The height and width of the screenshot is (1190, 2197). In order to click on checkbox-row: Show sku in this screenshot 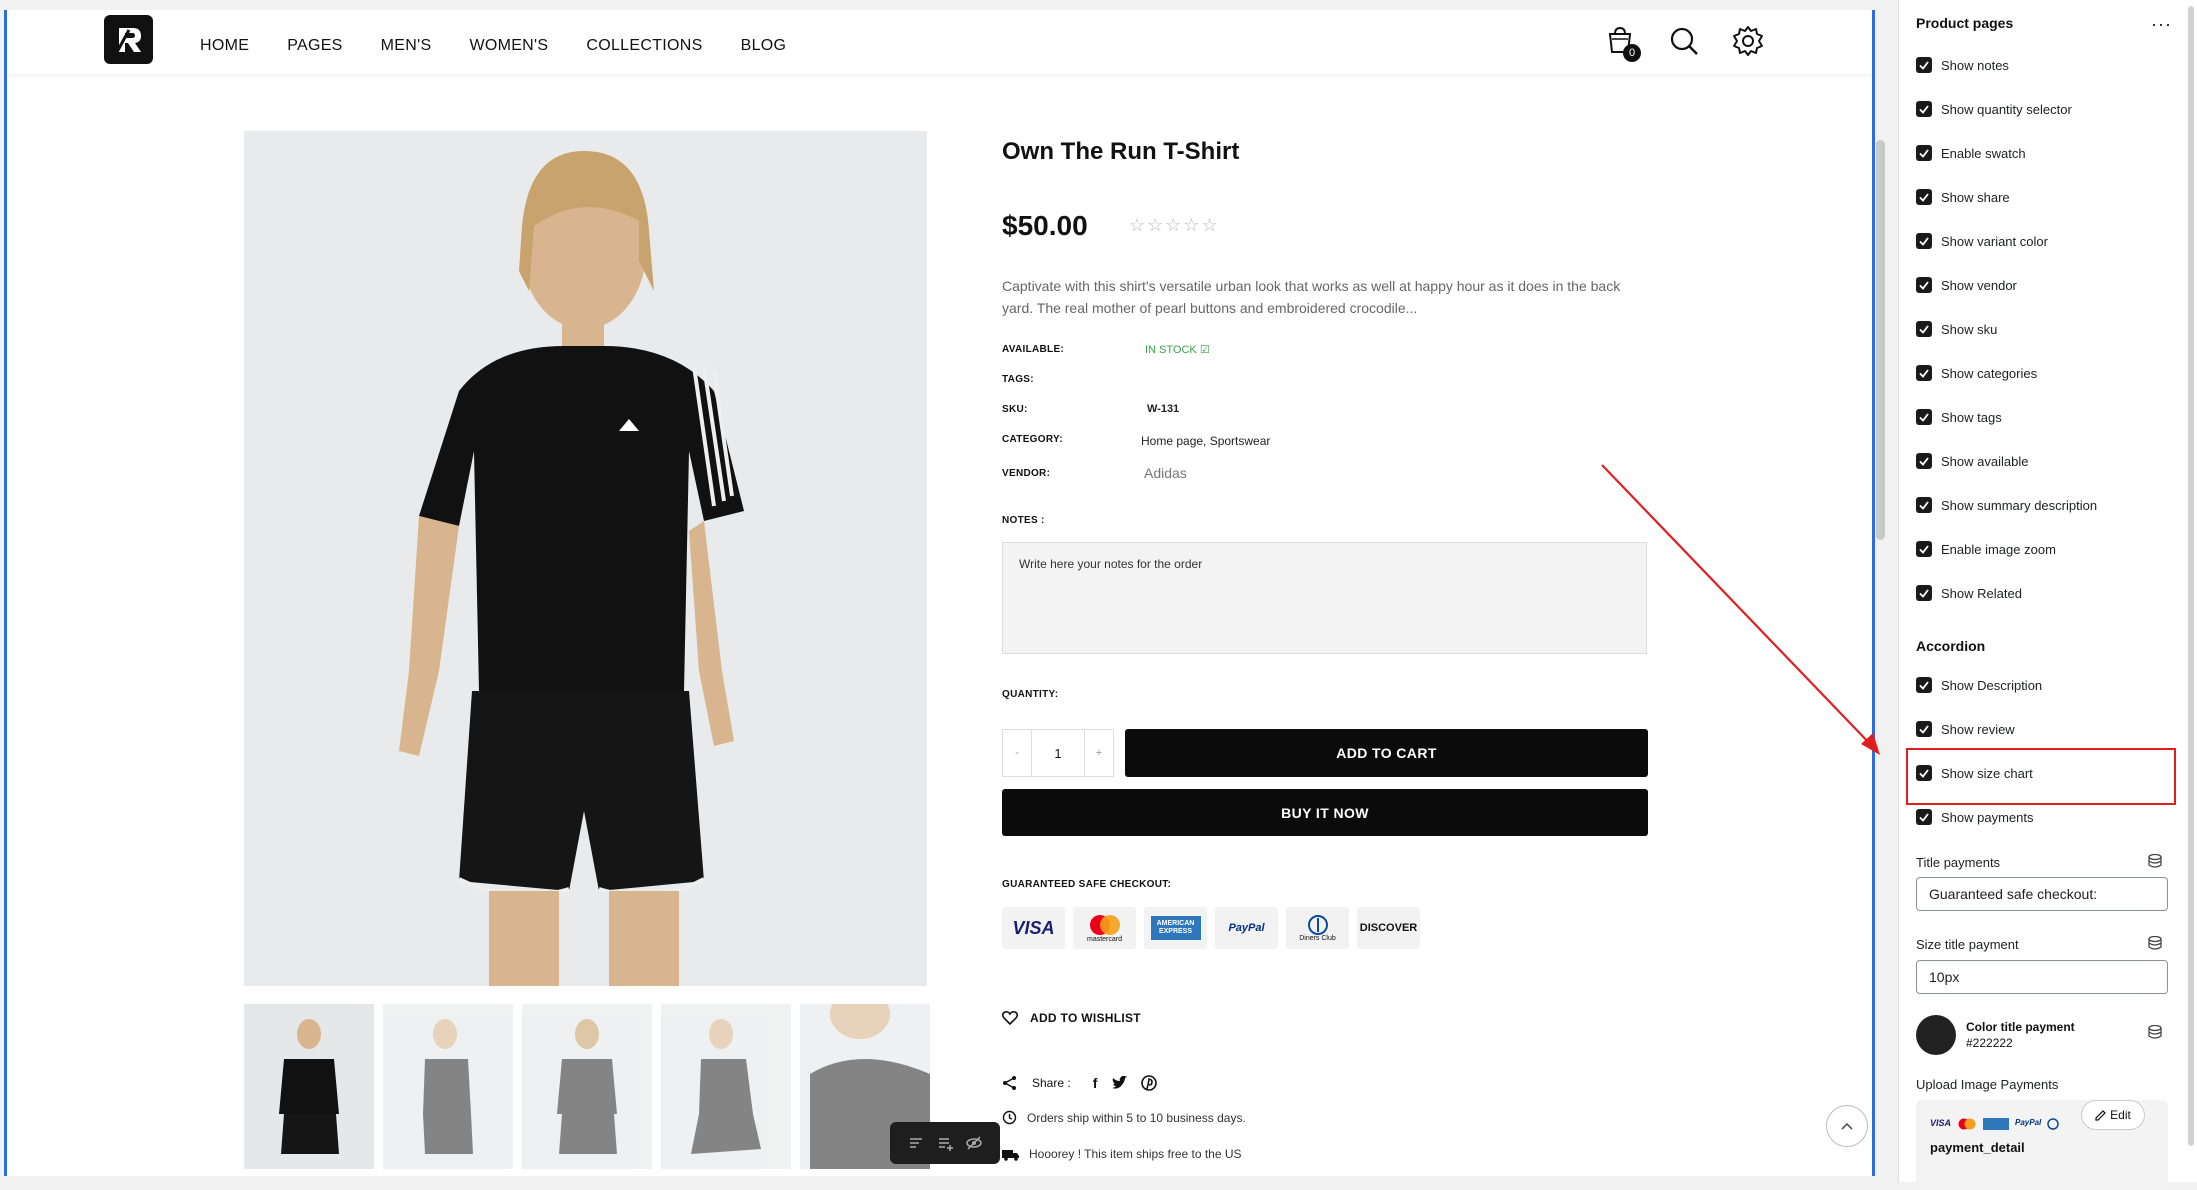, I will do `click(1956, 329)`.